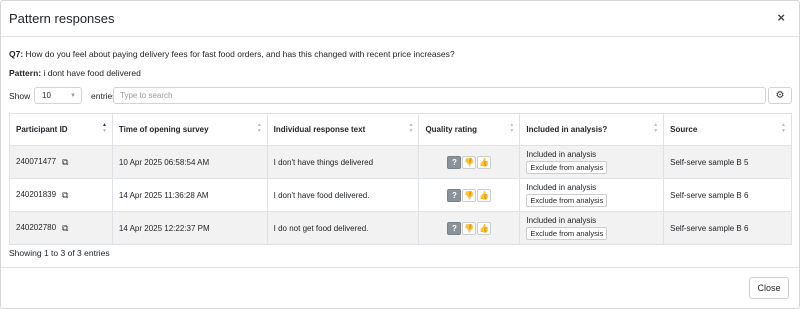 This screenshot has width=800, height=309. I want to click on col-time: Time of opening survey ▲ ▼, so click(190, 129).